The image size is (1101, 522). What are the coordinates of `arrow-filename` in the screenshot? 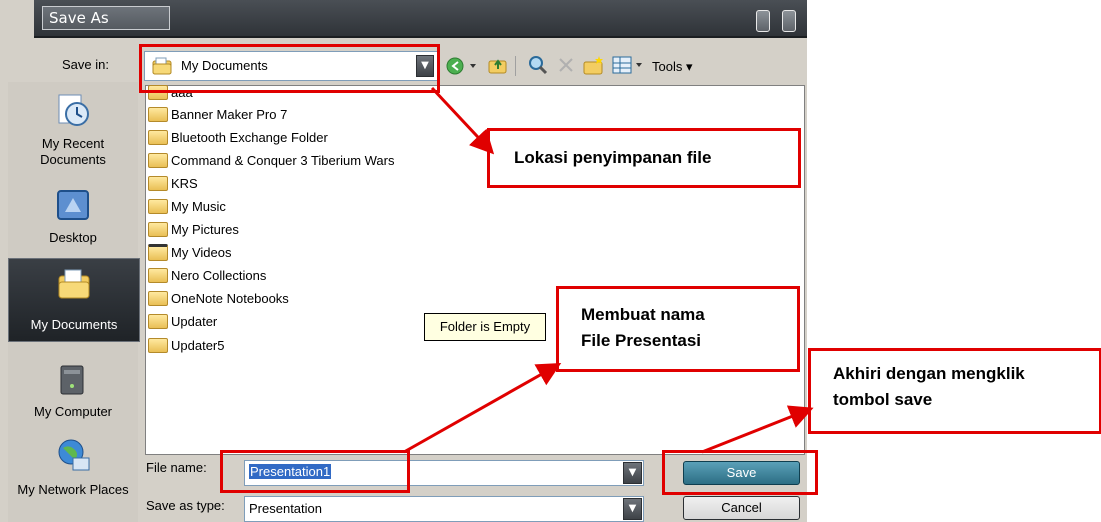 It's located at (482, 408).